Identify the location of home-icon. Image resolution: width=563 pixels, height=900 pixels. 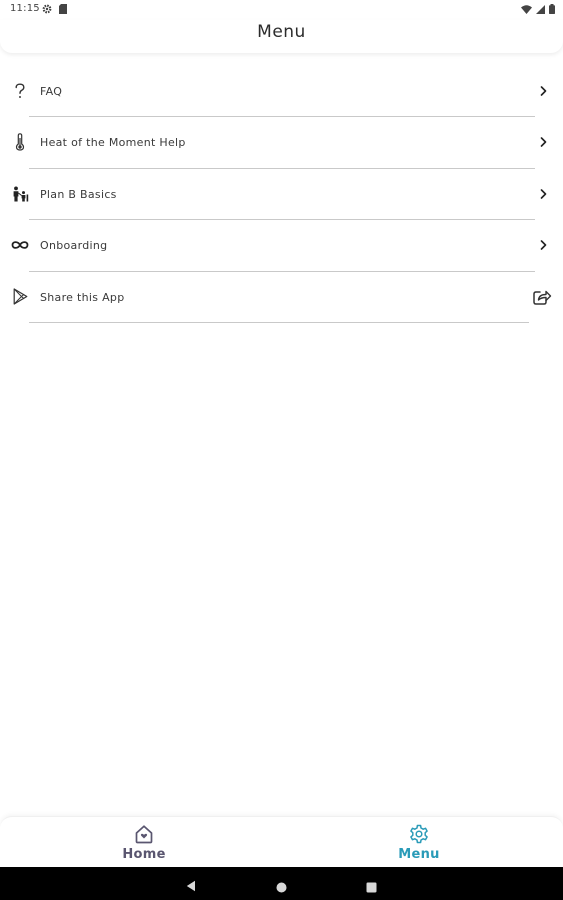
(144, 834).